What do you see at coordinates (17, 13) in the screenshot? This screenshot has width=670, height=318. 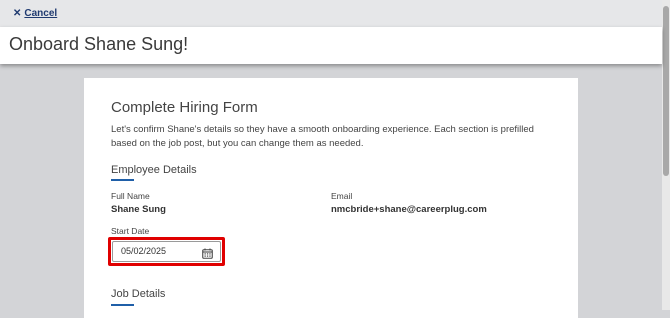 I see `close-icon: ✕` at bounding box center [17, 13].